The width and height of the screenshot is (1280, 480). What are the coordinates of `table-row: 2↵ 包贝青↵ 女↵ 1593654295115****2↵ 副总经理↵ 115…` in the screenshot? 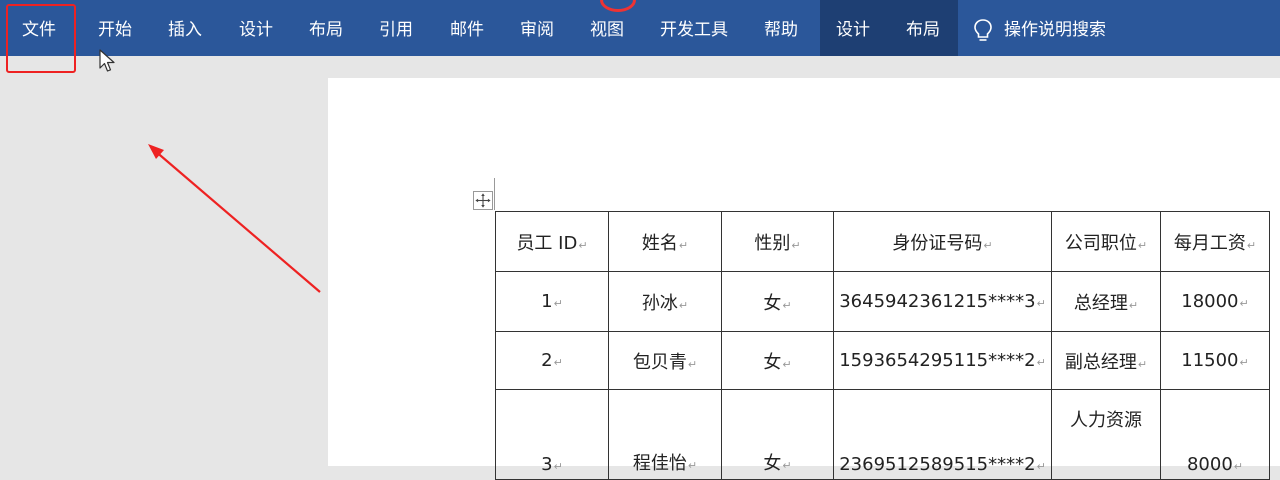 It's located at (882, 360).